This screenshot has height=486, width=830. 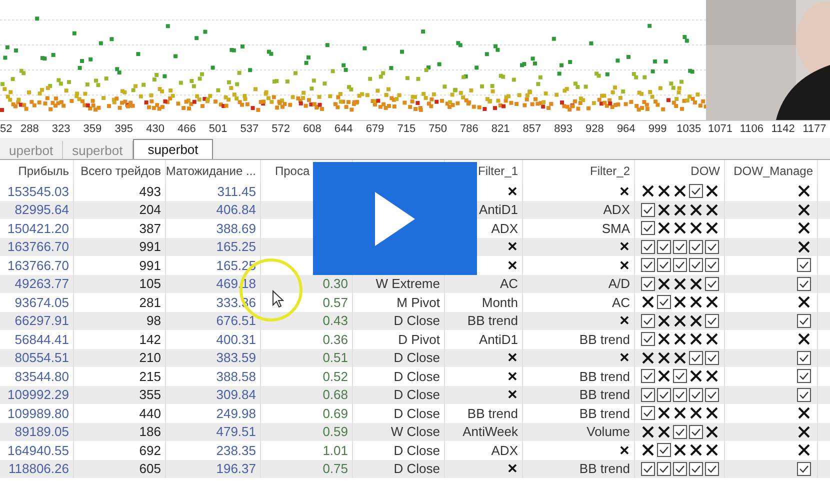 I want to click on play-button, so click(x=395, y=218).